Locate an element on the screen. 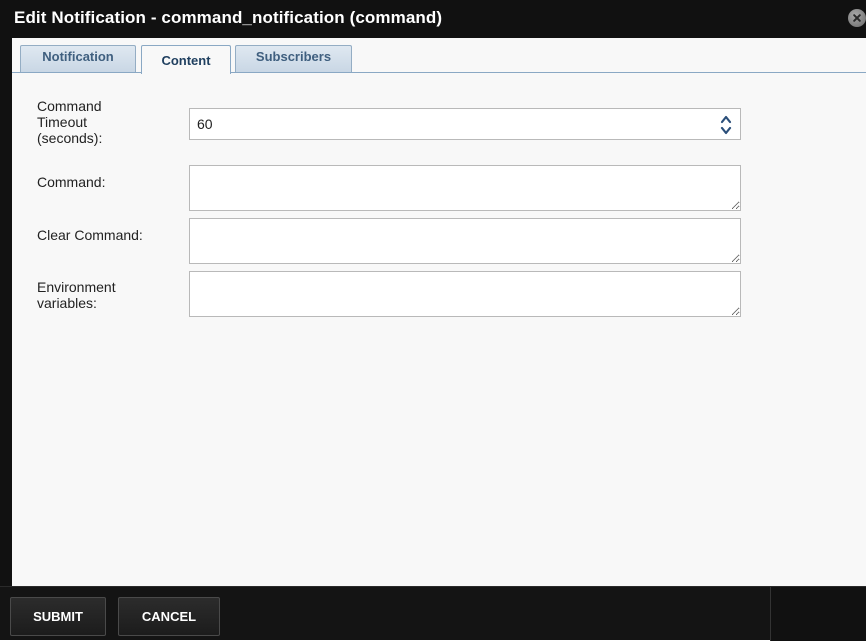  timeout-label-line2: Timeout is located at coordinates (62, 122).